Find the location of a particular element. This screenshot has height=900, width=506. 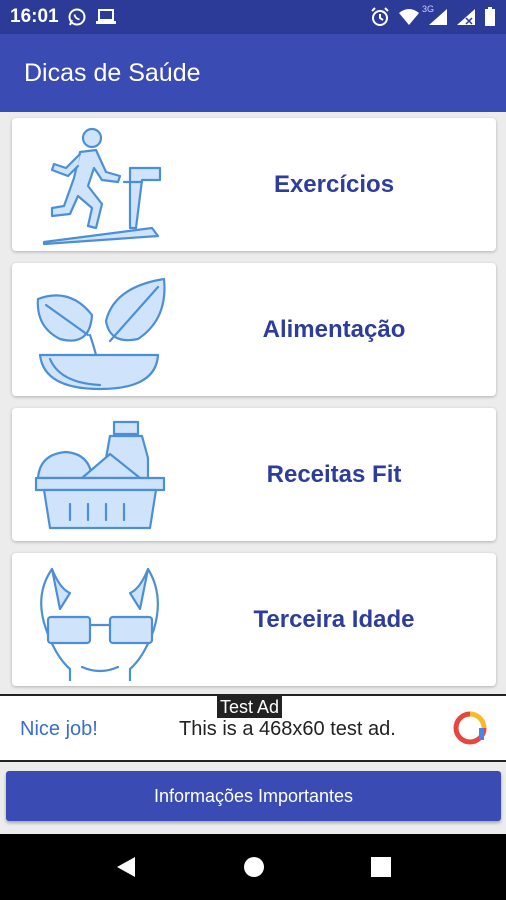

battery-icon is located at coordinates (490, 17).